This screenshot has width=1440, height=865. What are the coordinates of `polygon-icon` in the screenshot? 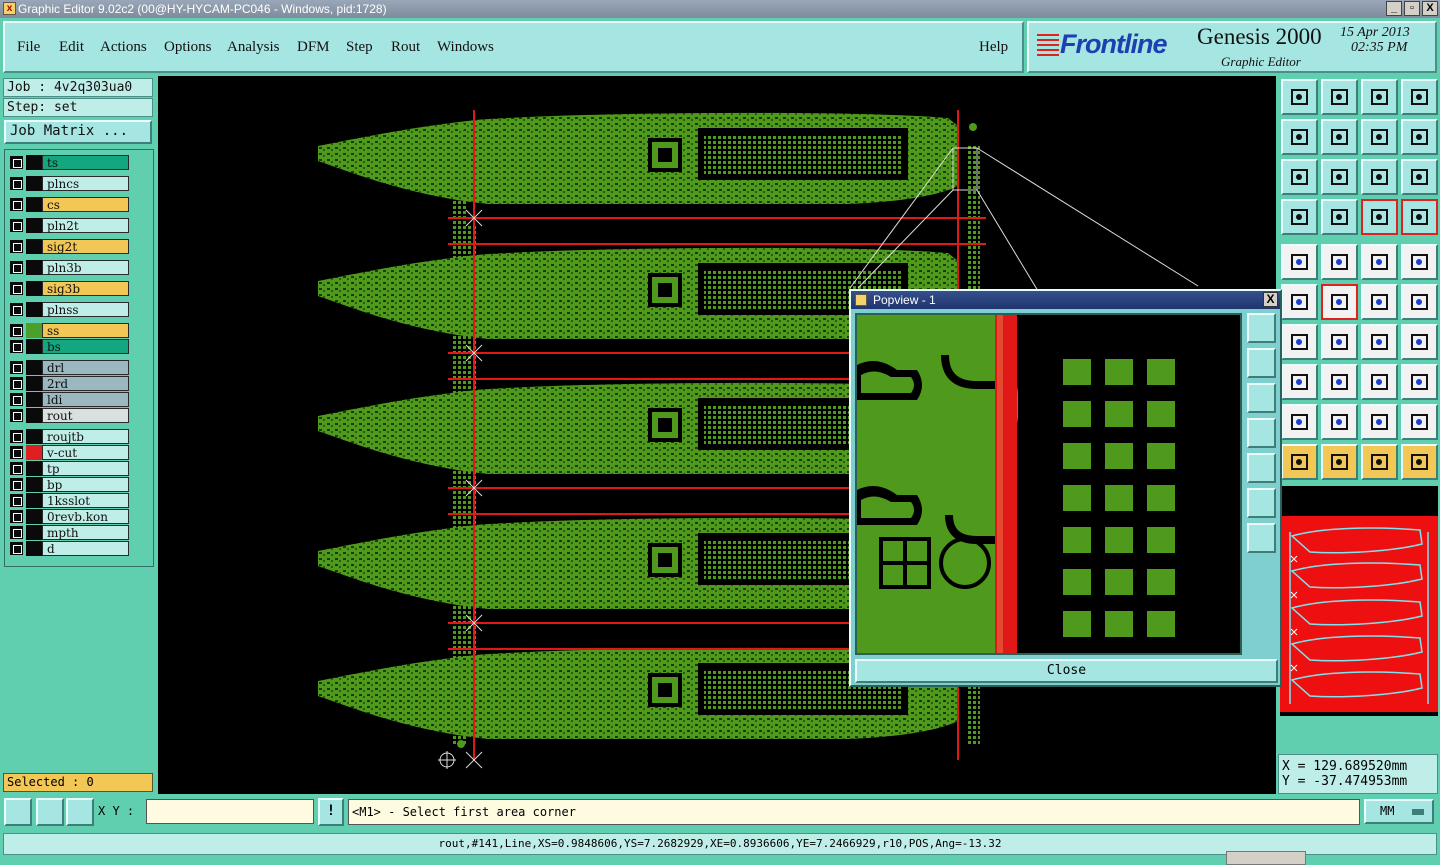 It's located at (1339, 422).